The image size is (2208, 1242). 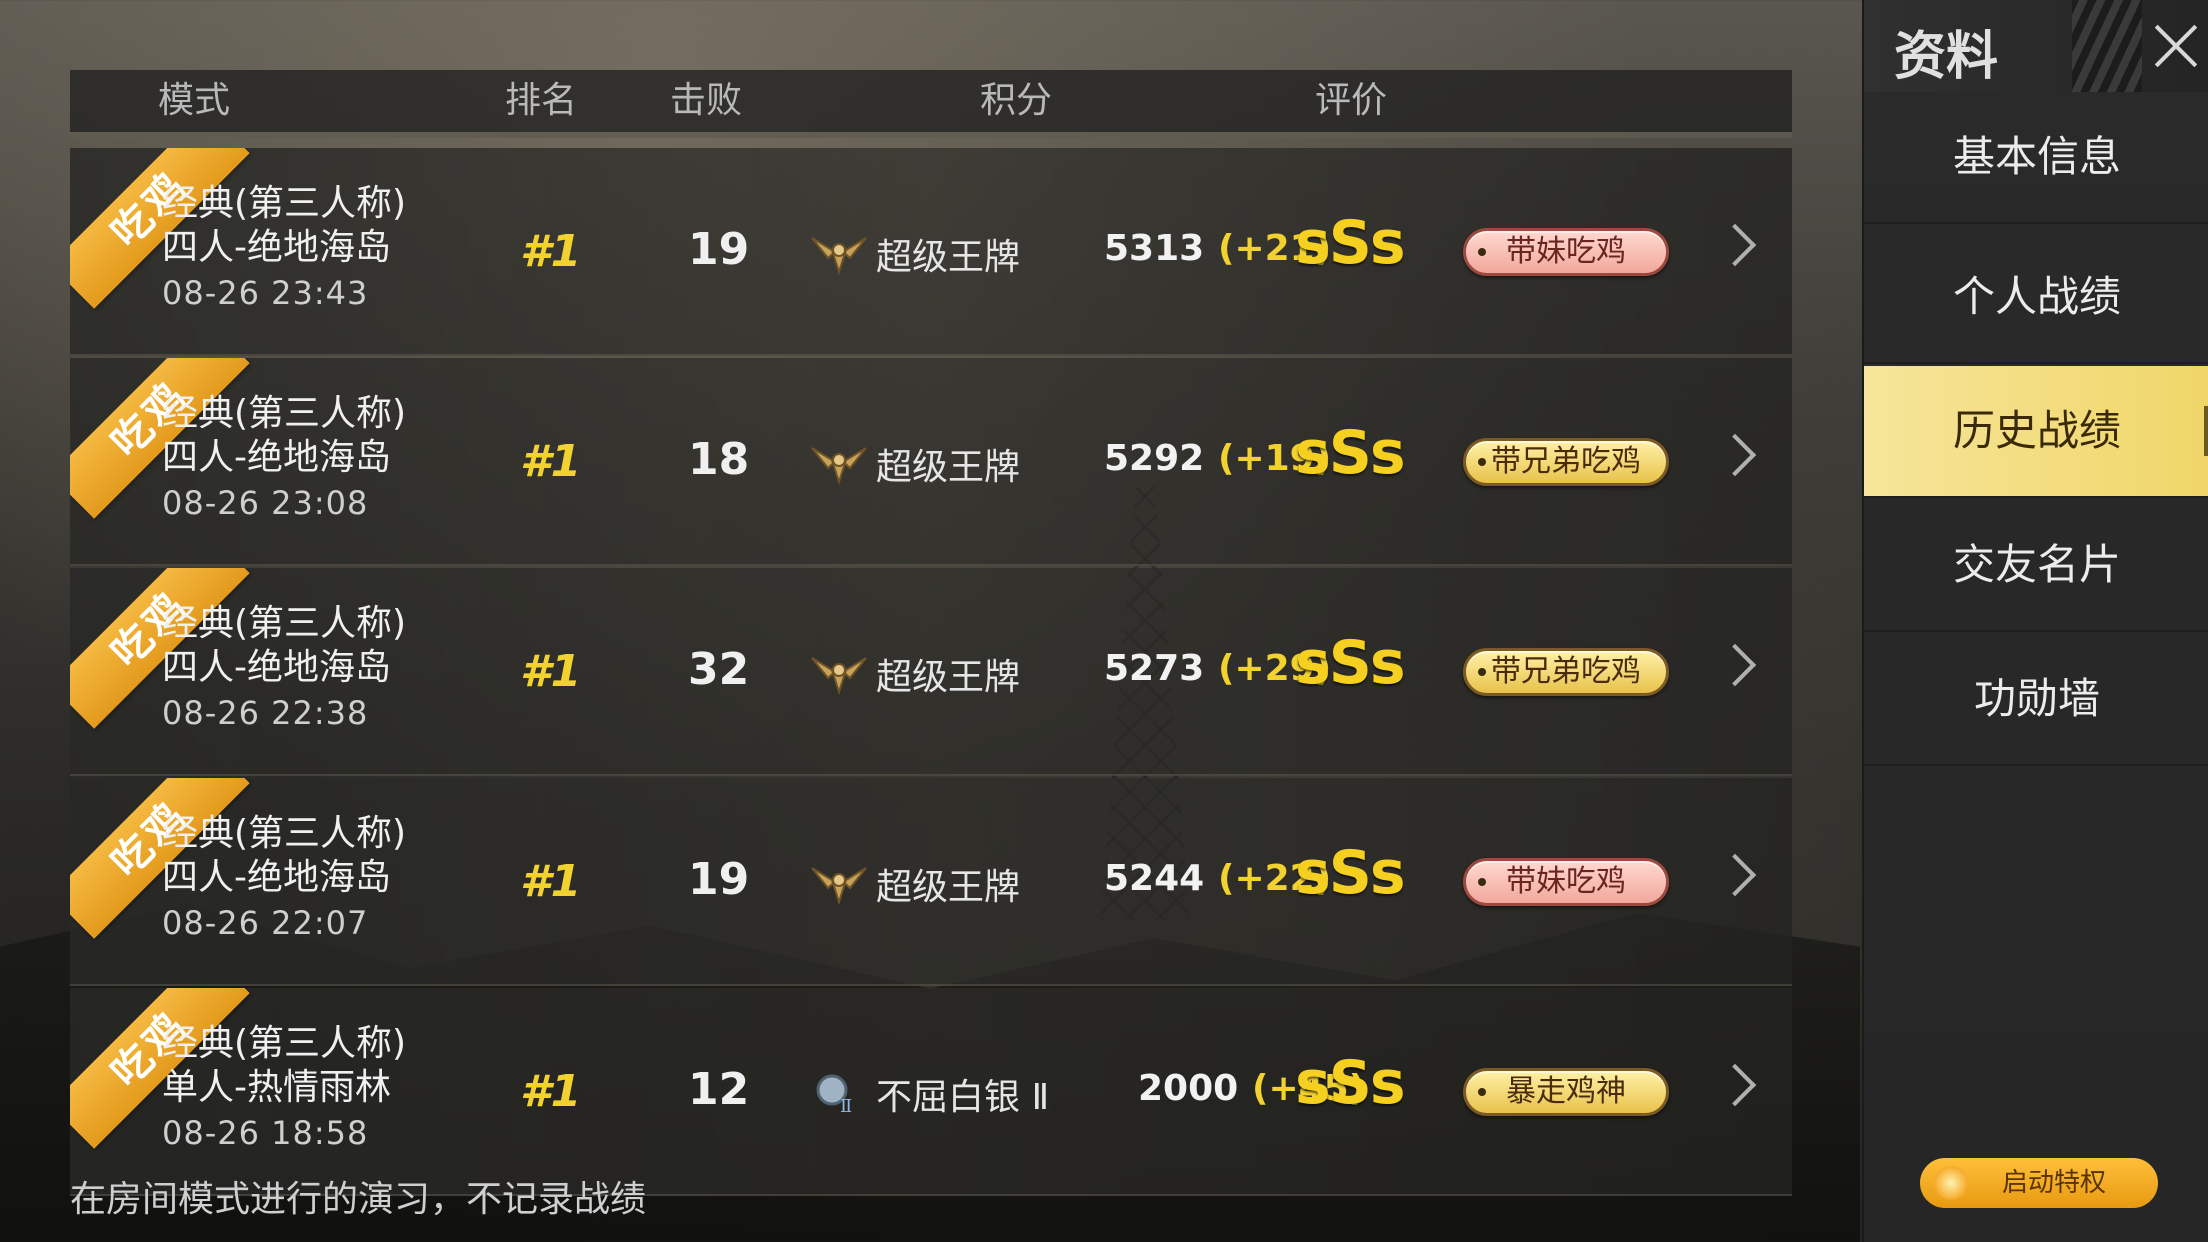 What do you see at coordinates (2036, 298) in the screenshot?
I see `sidebar-item-personal-stats: 个人战绩` at bounding box center [2036, 298].